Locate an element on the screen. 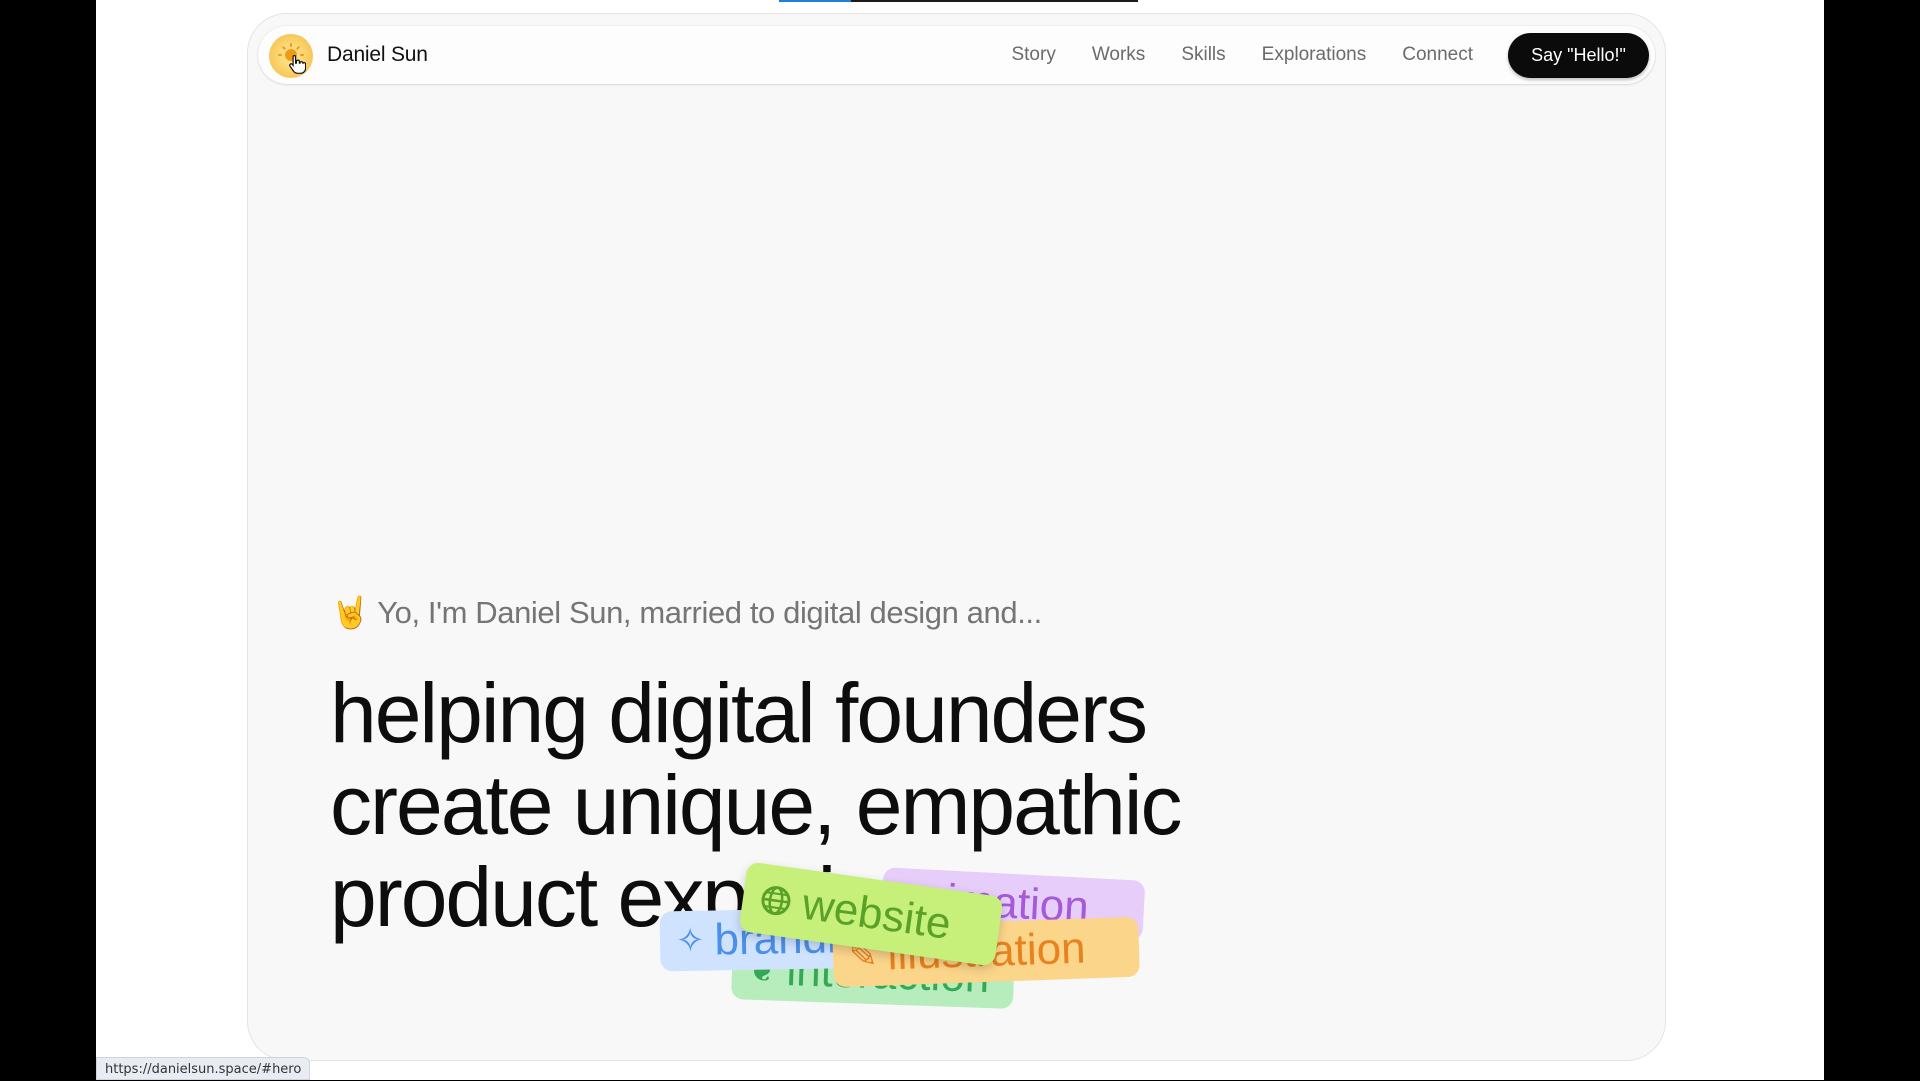  headline-line: helping digital founders is located at coordinates (739, 713).